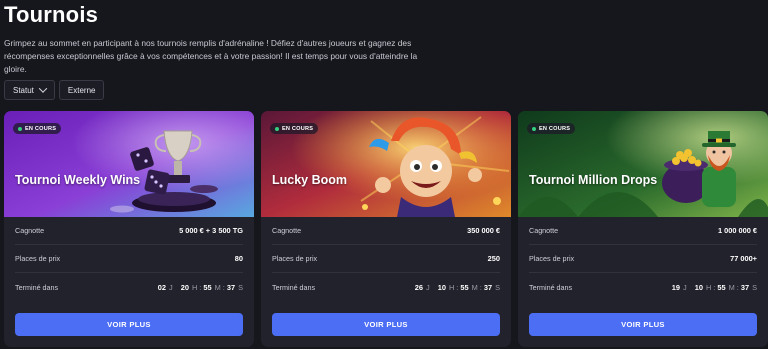  I want to click on ends-in-row: Terminé dans 02 J 20 H: 55 M: 37 S, so click(129, 287).